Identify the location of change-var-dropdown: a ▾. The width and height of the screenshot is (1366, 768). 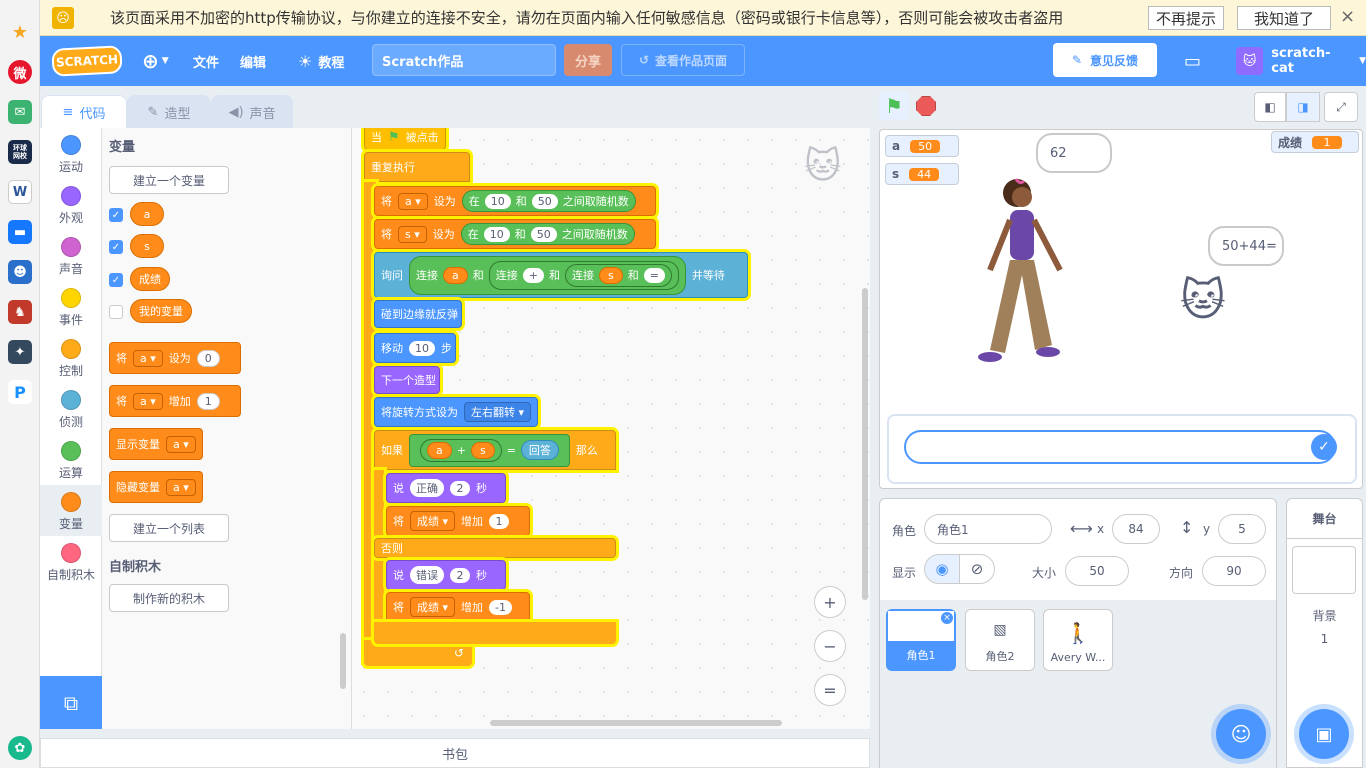
(148, 401).